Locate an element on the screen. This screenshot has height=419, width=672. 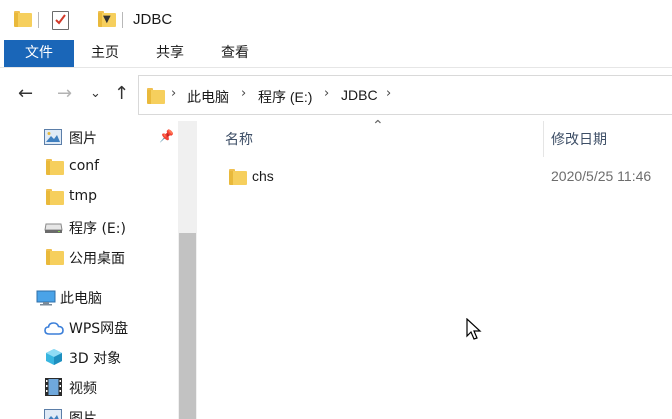
nav-item-label: 3D 对象 is located at coordinates (95, 359).